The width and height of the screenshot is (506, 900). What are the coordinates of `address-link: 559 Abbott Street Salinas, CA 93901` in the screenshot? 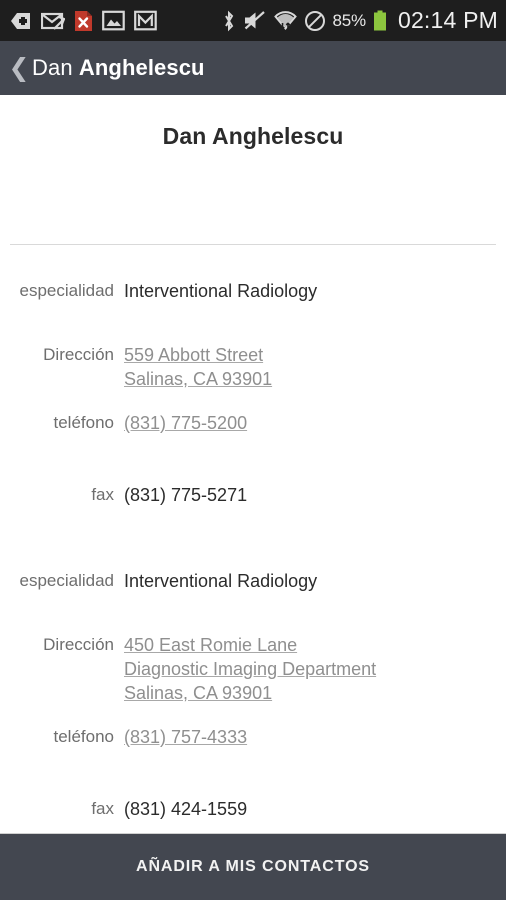 It's located at (309, 367).